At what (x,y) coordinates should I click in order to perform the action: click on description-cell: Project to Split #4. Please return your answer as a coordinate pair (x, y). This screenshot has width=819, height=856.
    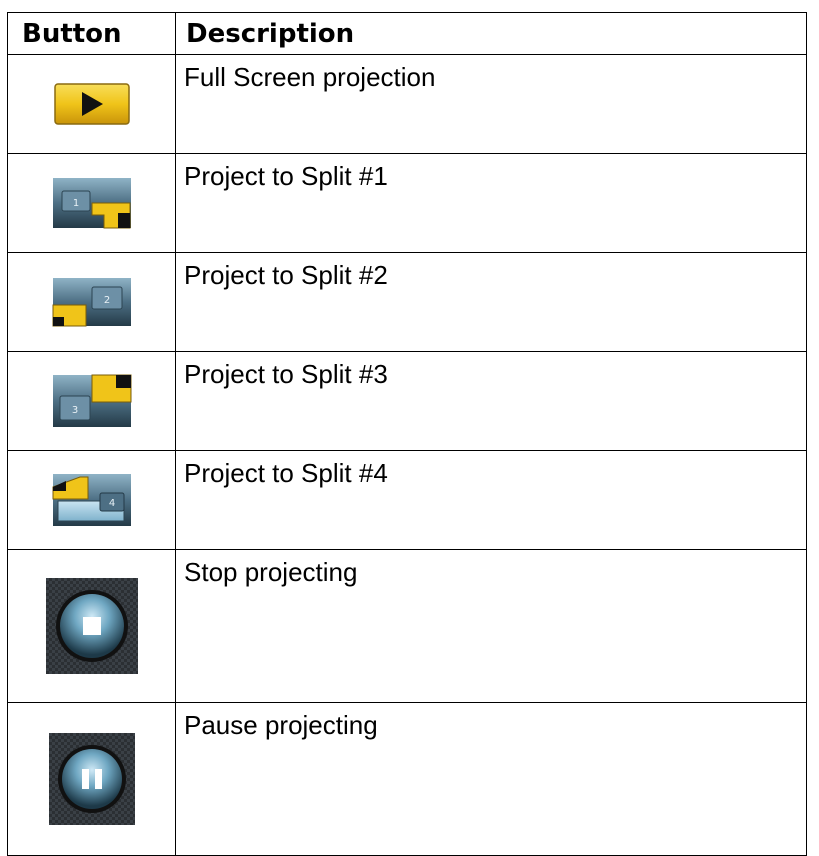
    Looking at the image, I should click on (491, 500).